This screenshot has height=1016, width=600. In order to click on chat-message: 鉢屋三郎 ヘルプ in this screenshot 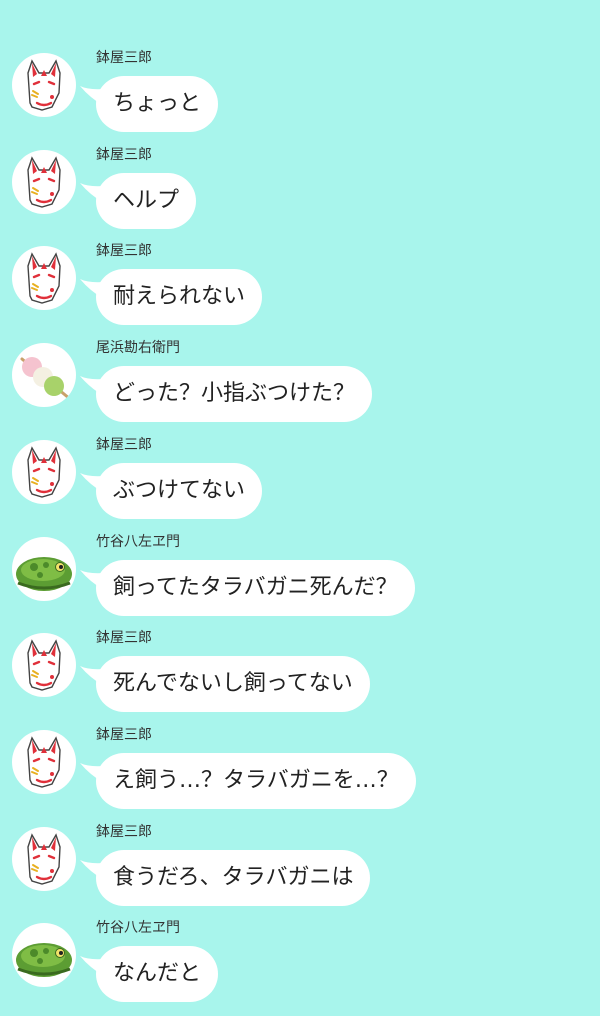, I will do `click(300, 193)`.